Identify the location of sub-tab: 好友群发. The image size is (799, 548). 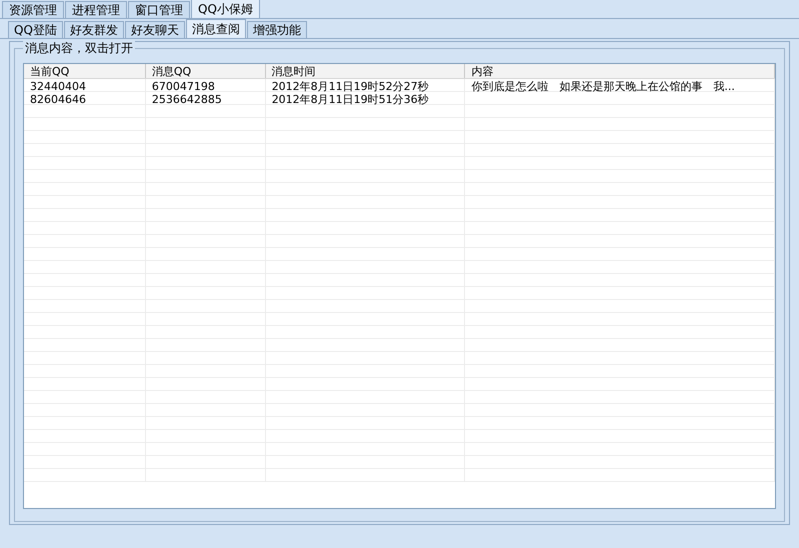
(94, 29).